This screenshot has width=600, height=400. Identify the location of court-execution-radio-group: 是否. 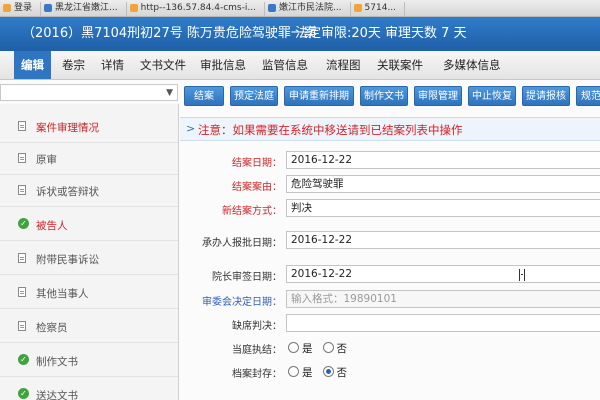
(322, 348).